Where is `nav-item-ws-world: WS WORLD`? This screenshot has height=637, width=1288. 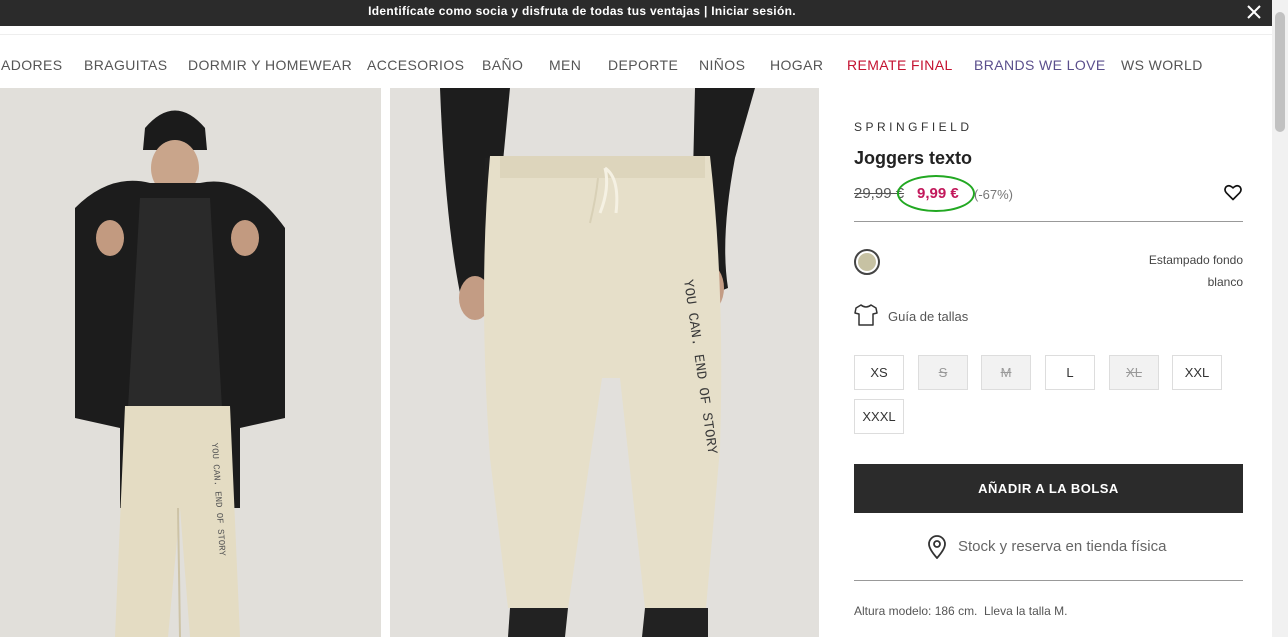
nav-item-ws-world: WS WORLD is located at coordinates (1162, 65).